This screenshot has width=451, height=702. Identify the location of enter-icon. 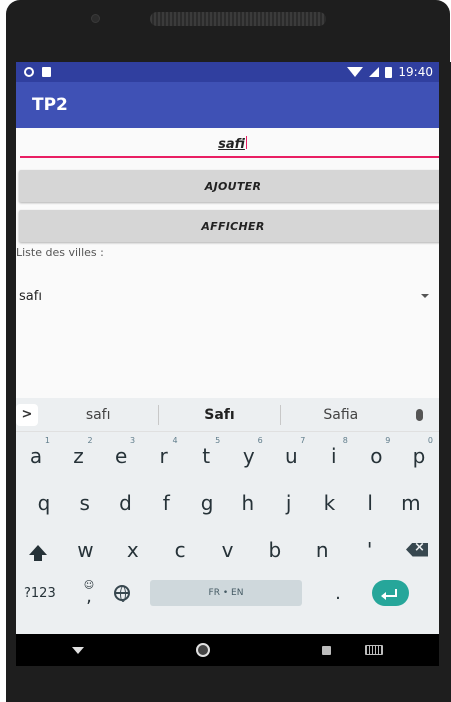
(388, 594).